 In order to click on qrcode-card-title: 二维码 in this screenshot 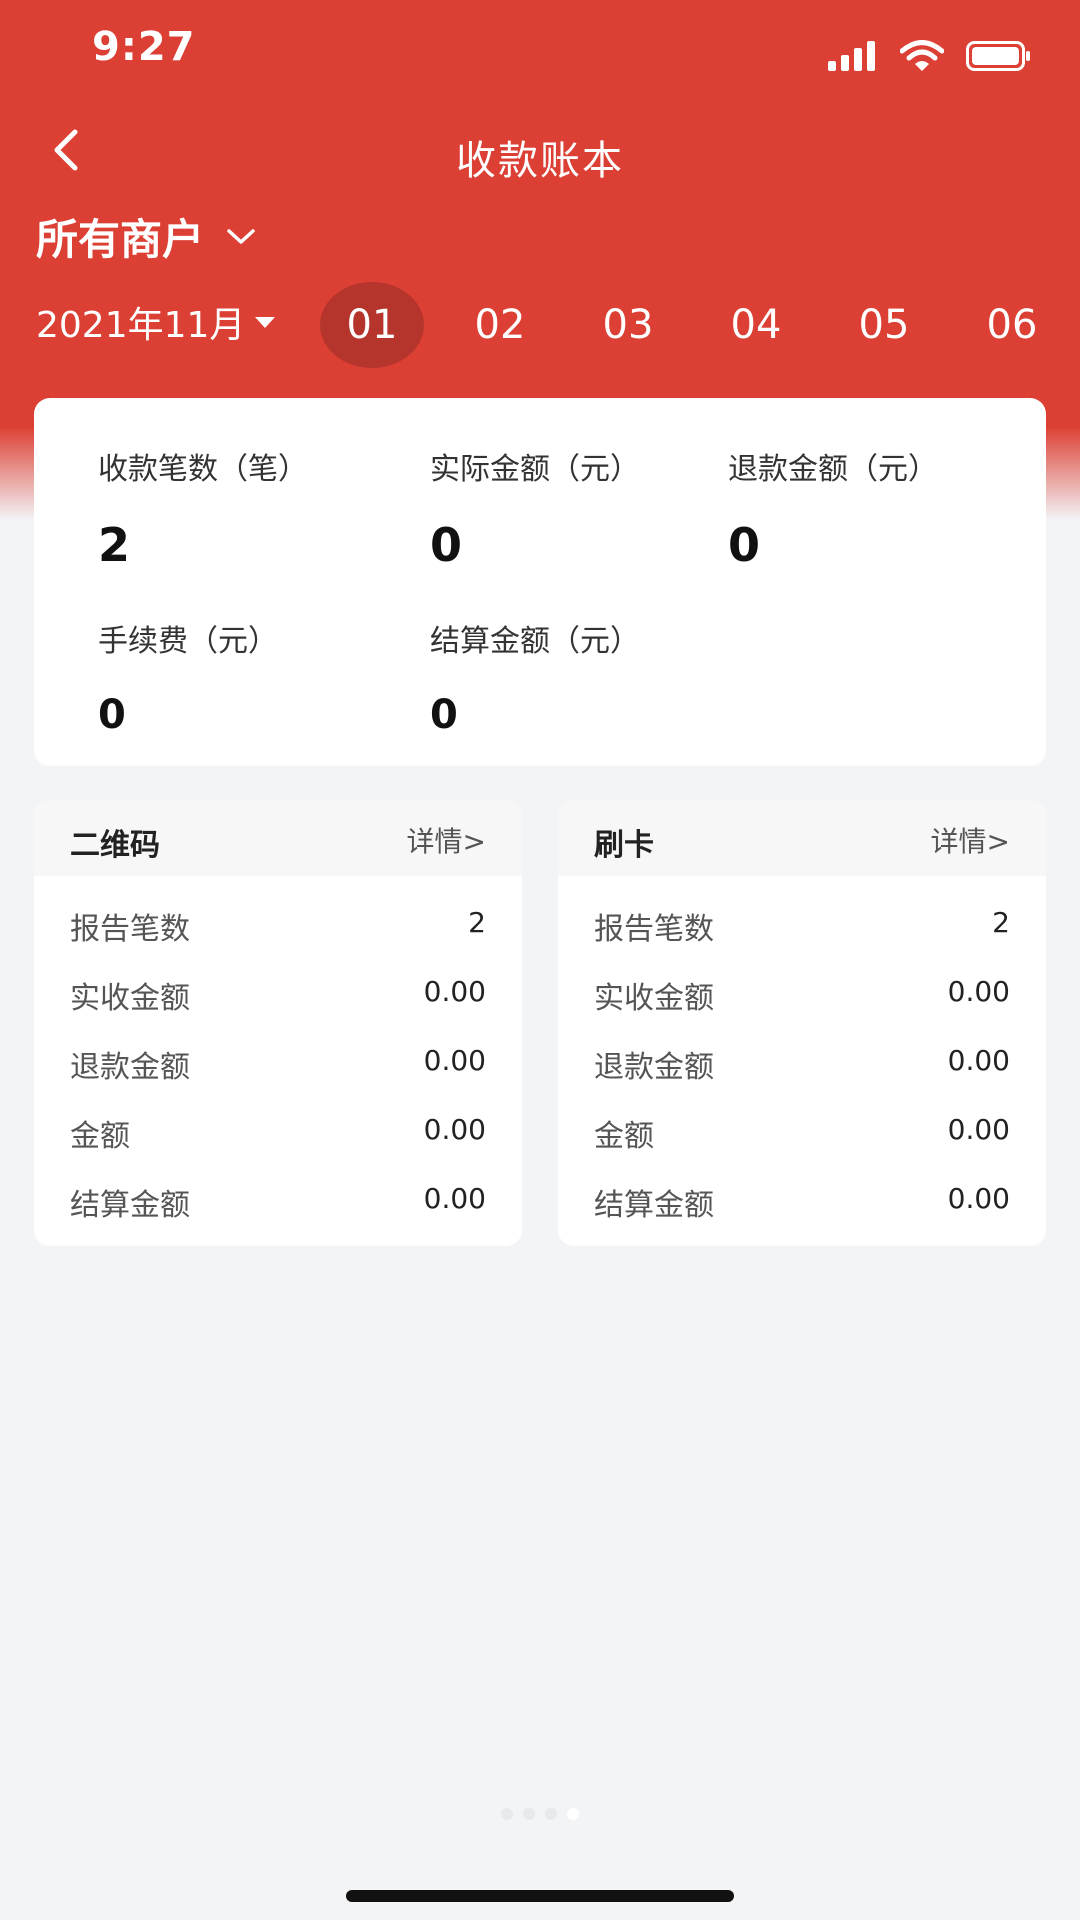, I will do `click(115, 845)`.